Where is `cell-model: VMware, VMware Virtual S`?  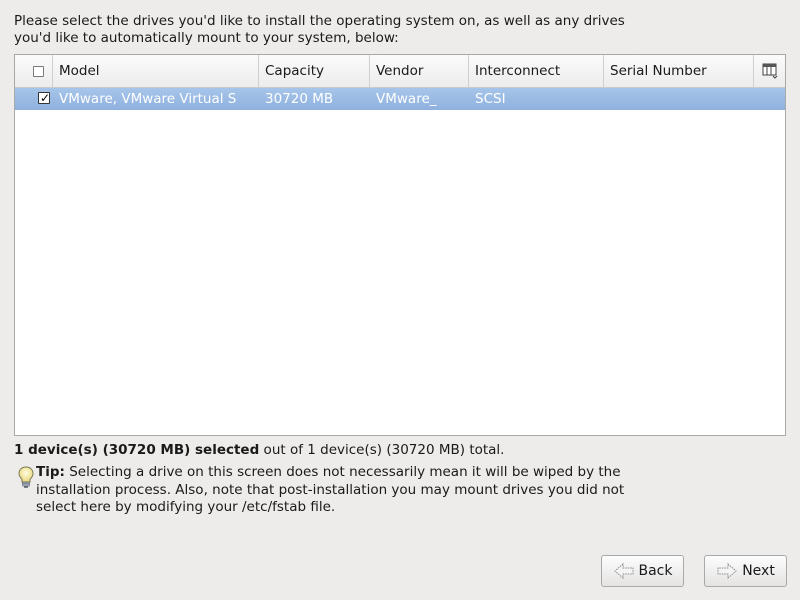
cell-model: VMware, VMware Virtual S is located at coordinates (148, 99).